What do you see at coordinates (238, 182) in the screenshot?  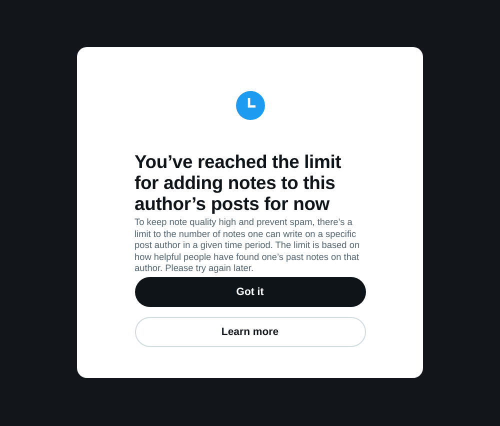 I see `dialog-title: You’ve reached the limit for adding notes to this author’s posts for now` at bounding box center [238, 182].